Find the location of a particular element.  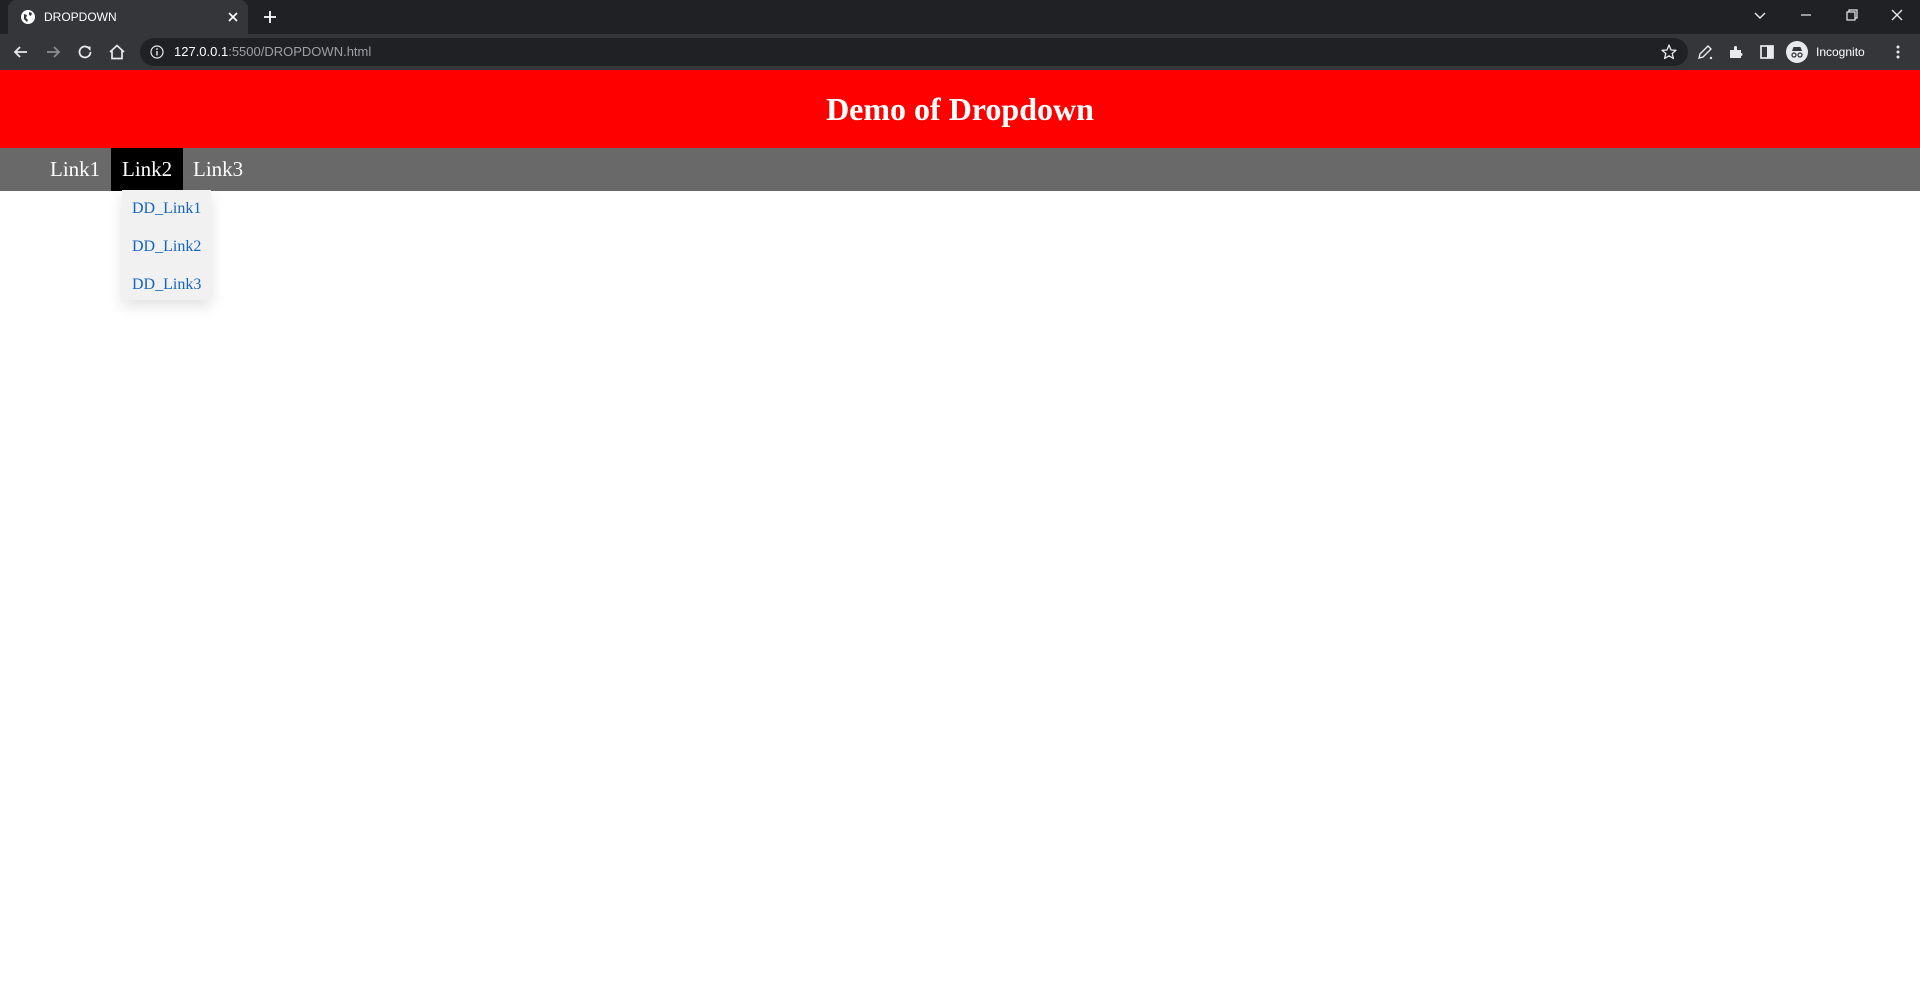

info-icon is located at coordinates (157, 52).